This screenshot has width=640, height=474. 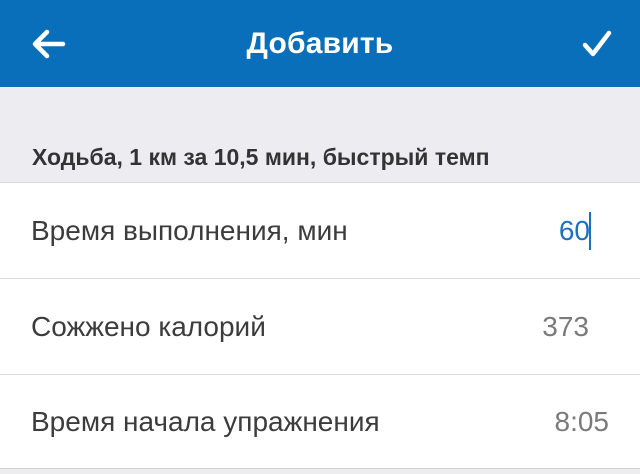 I want to click on calories-value: 373, so click(x=565, y=326).